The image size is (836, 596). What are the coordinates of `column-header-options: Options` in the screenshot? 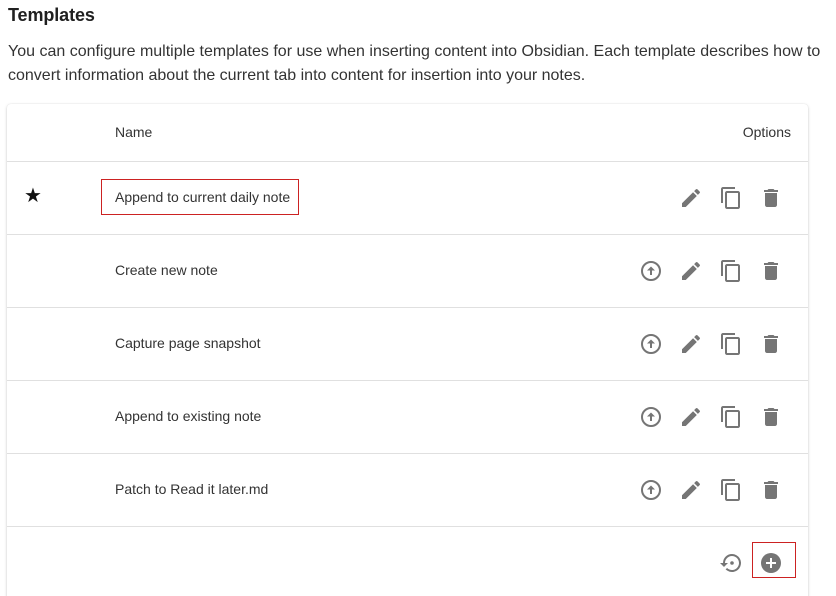 It's located at (766, 132).